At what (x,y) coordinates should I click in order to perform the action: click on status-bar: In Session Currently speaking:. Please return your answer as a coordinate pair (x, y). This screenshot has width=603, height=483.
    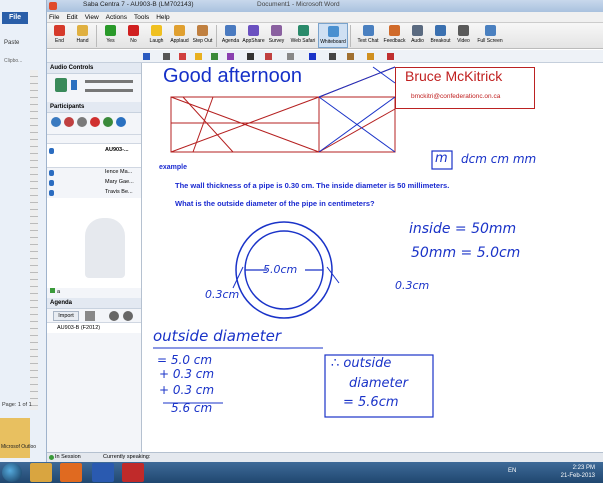
    Looking at the image, I should click on (325, 457).